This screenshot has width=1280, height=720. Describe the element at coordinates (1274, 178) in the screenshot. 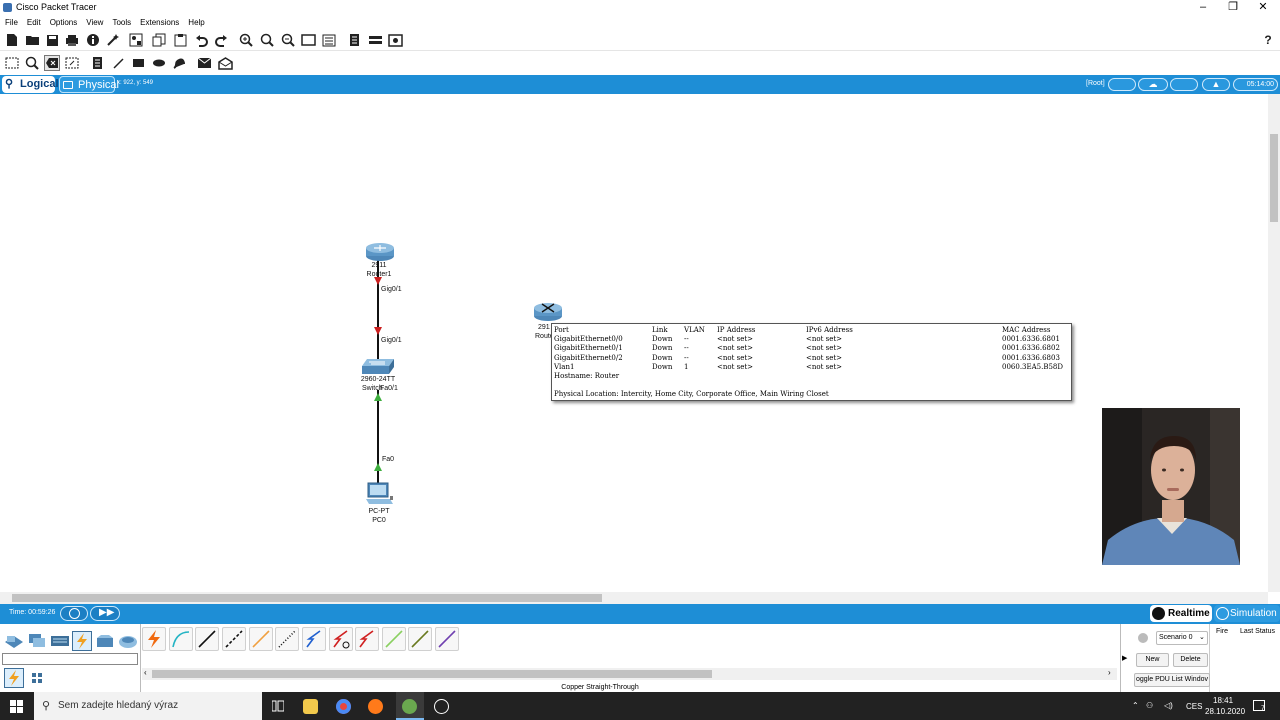

I see `vertical-scroll-thumb` at that location.